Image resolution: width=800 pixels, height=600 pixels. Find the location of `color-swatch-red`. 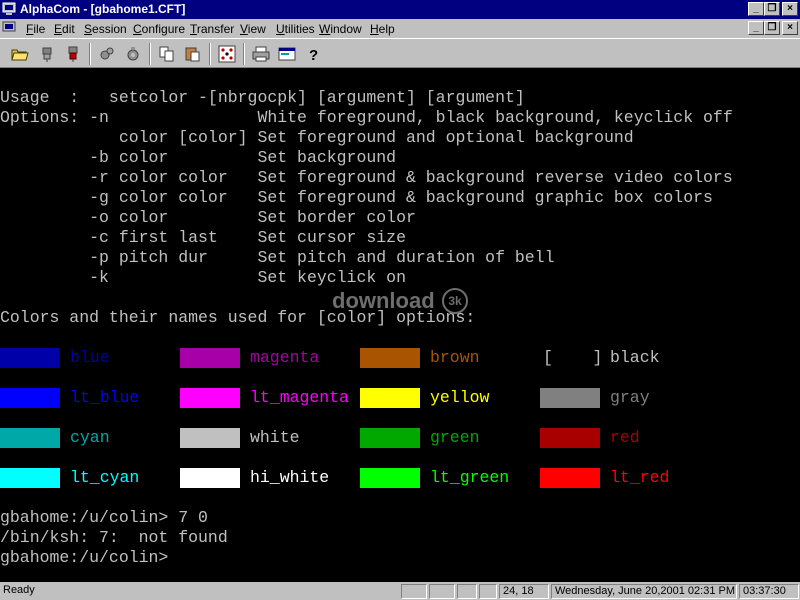

color-swatch-red is located at coordinates (570, 438).